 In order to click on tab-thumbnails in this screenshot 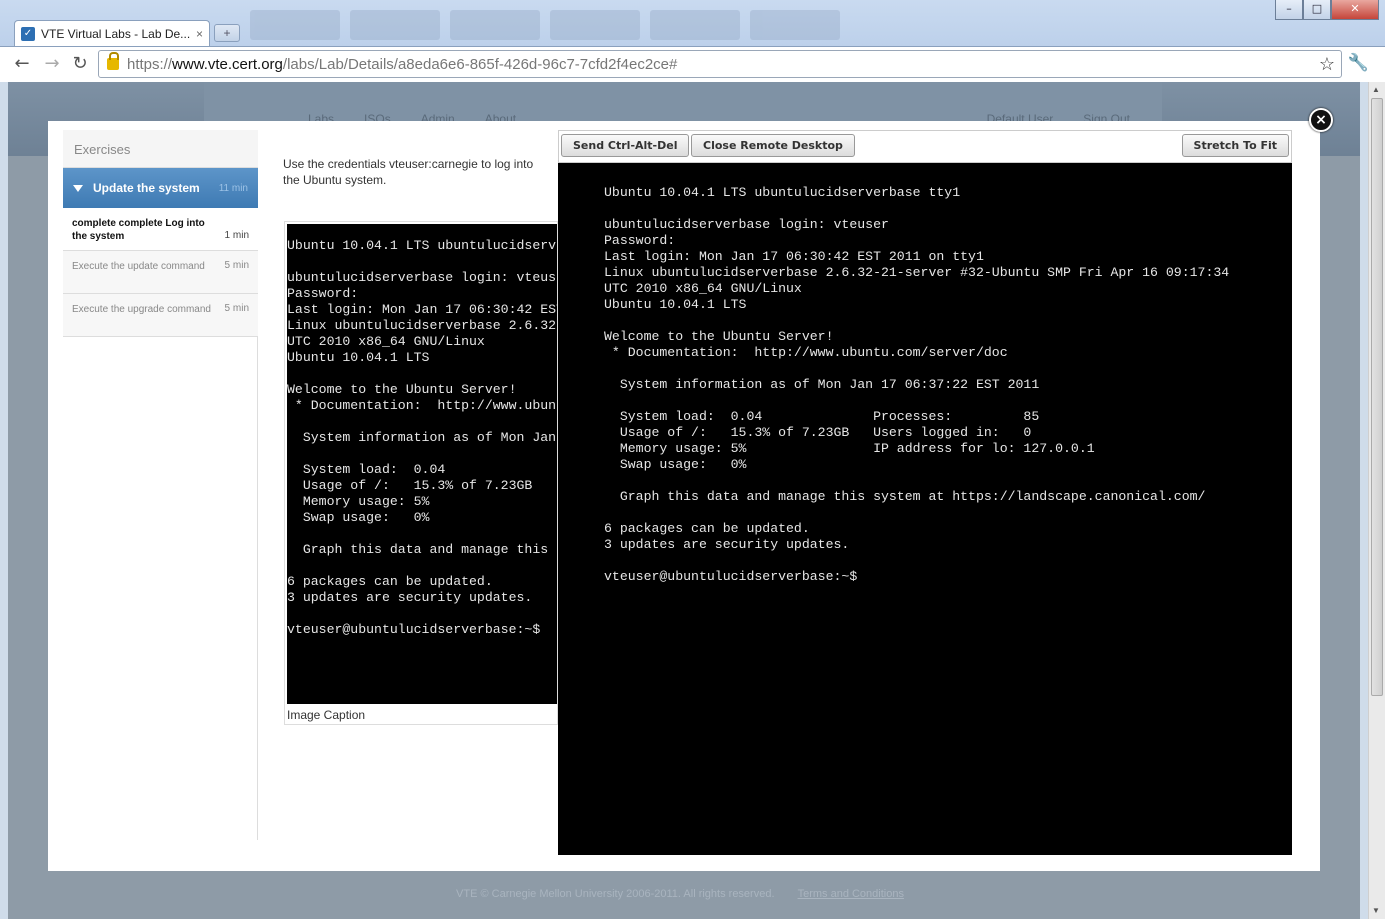, I will do `click(545, 25)`.